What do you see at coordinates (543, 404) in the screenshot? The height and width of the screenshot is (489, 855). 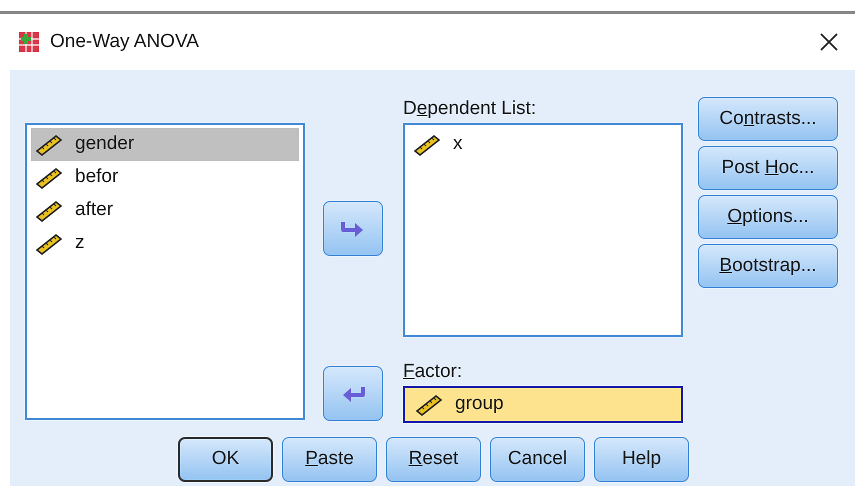 I see `factor-field: group` at bounding box center [543, 404].